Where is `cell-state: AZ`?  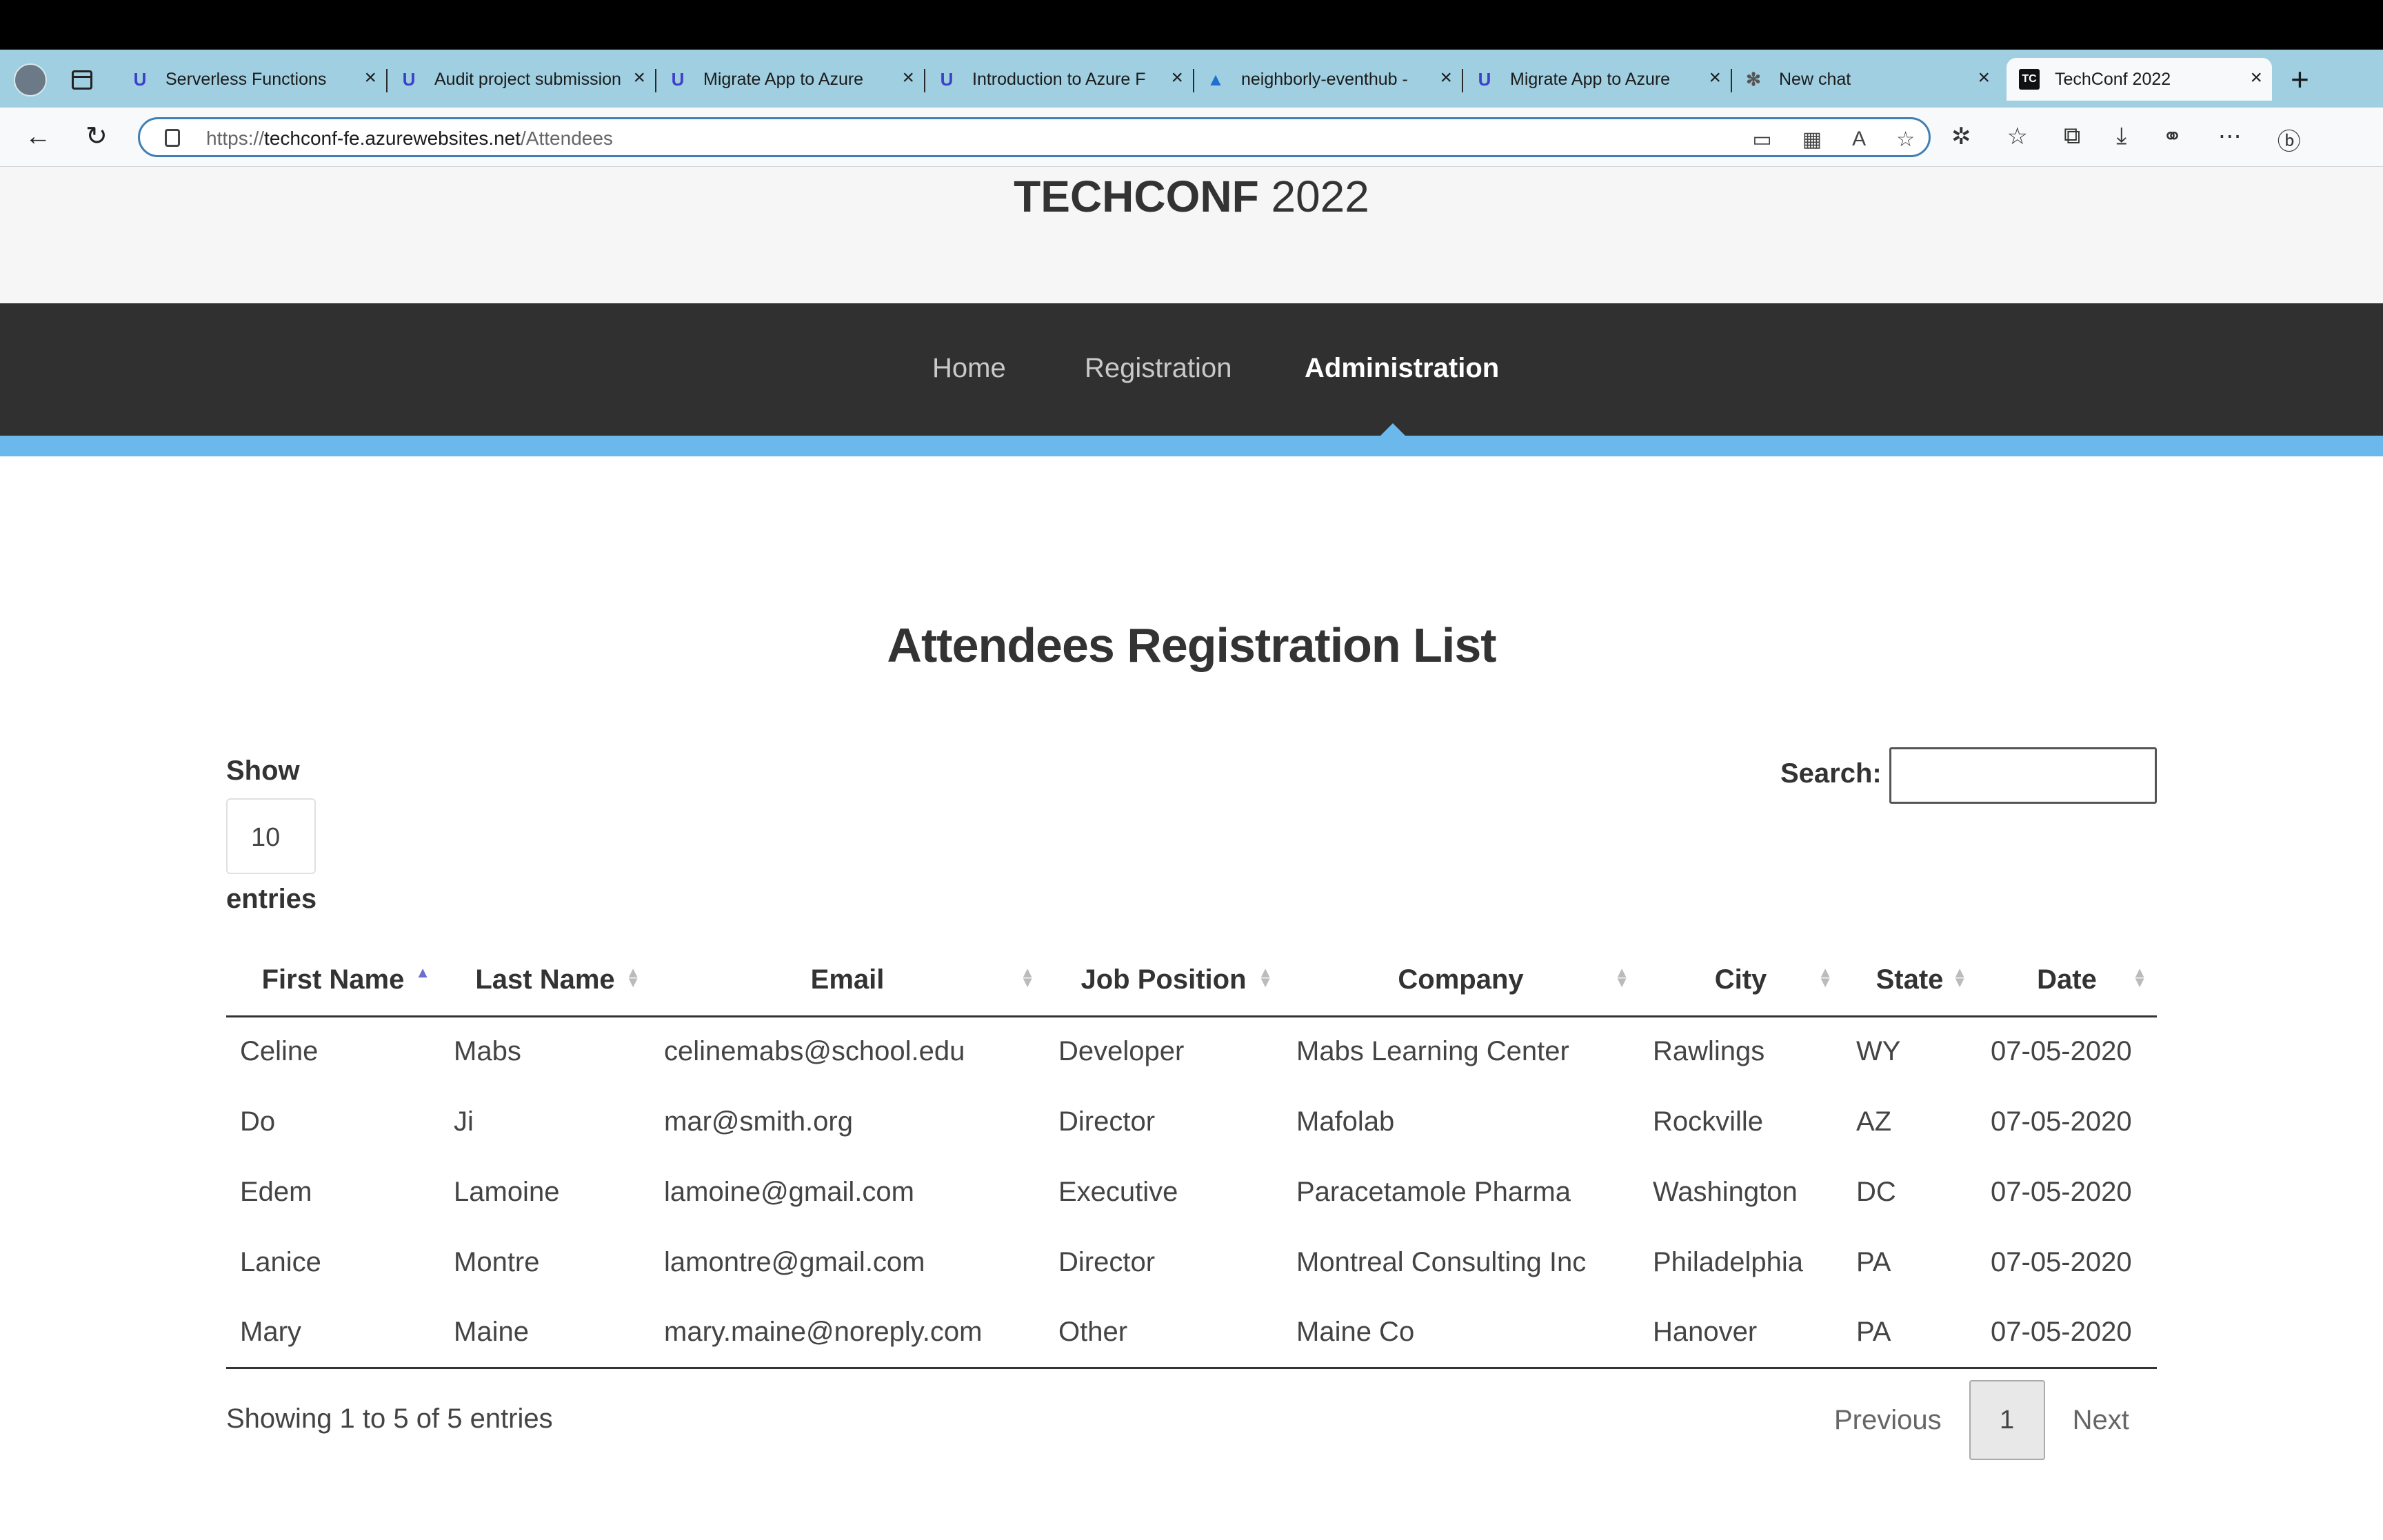
cell-state: AZ is located at coordinates (1874, 1121).